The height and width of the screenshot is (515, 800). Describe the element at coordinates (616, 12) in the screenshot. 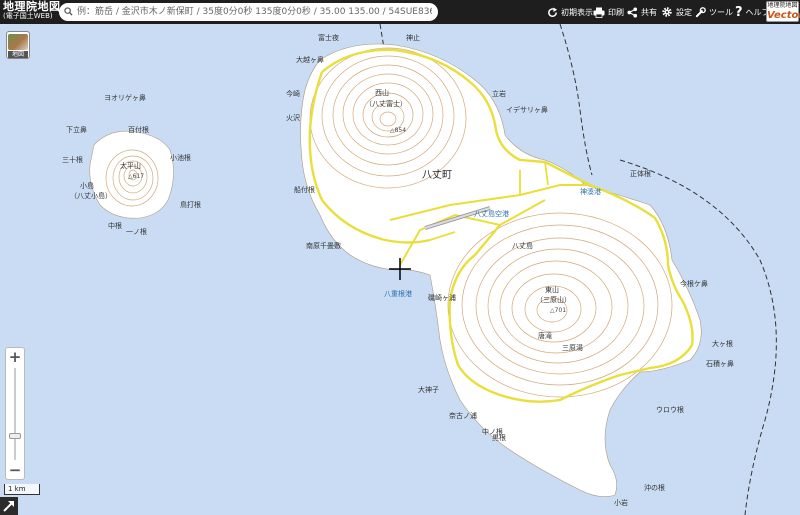

I see `print-label: 印刷` at that location.